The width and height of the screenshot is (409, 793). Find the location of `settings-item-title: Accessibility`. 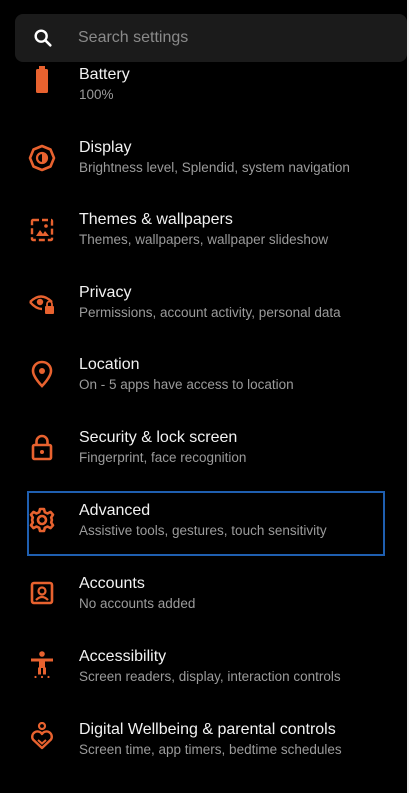

settings-item-title: Accessibility is located at coordinates (123, 656).